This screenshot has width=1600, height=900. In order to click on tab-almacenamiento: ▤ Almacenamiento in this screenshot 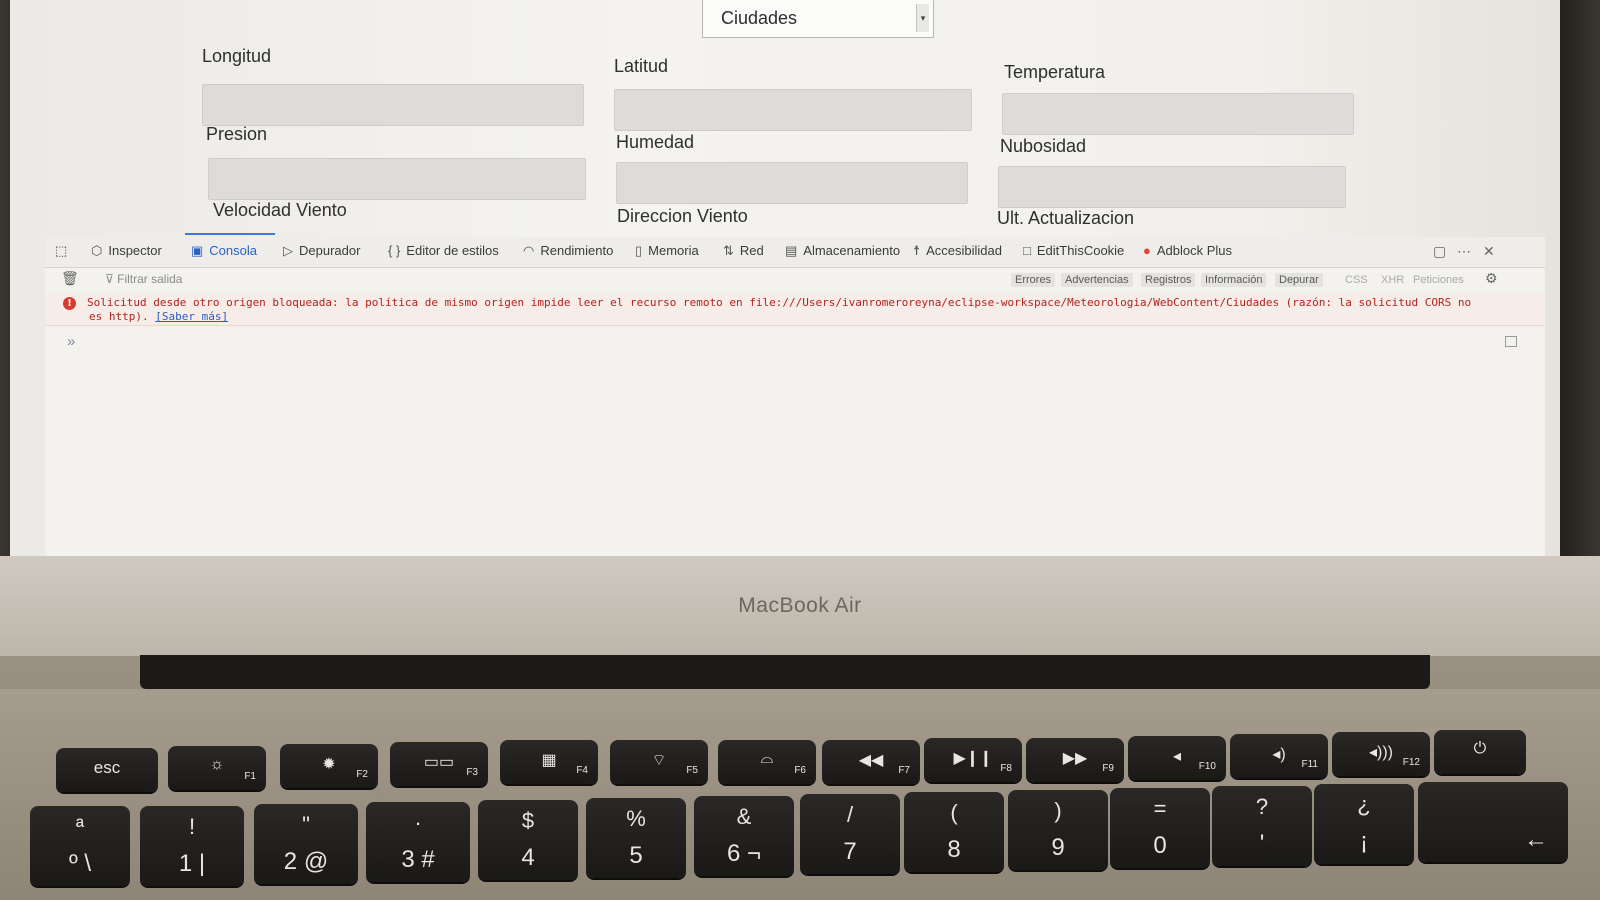, I will do `click(842, 251)`.